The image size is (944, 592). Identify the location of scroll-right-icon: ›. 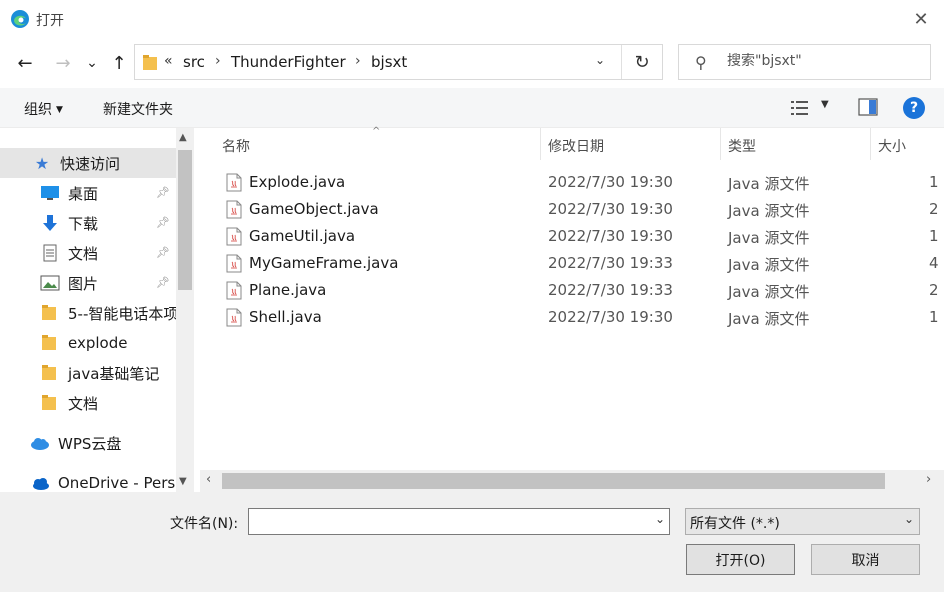
(928, 479).